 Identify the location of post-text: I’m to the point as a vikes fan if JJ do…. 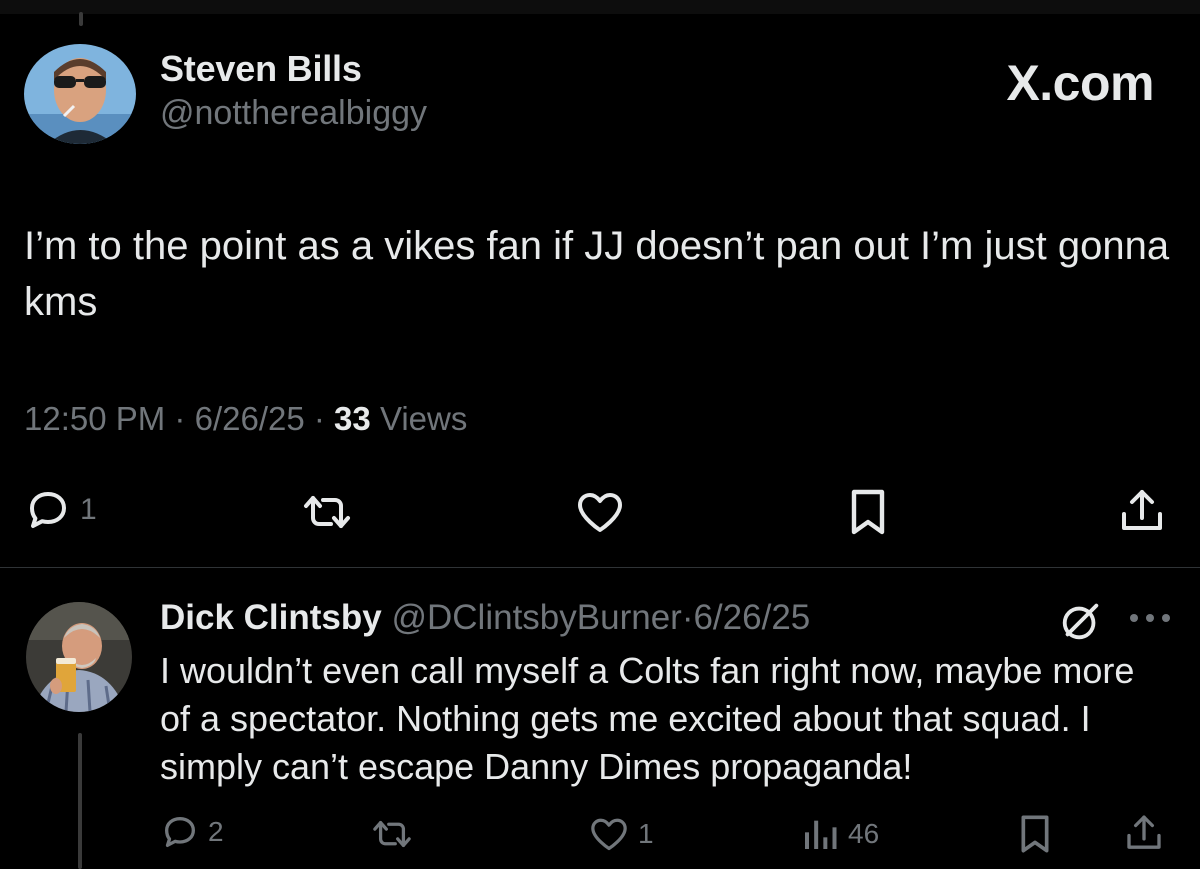
(597, 274).